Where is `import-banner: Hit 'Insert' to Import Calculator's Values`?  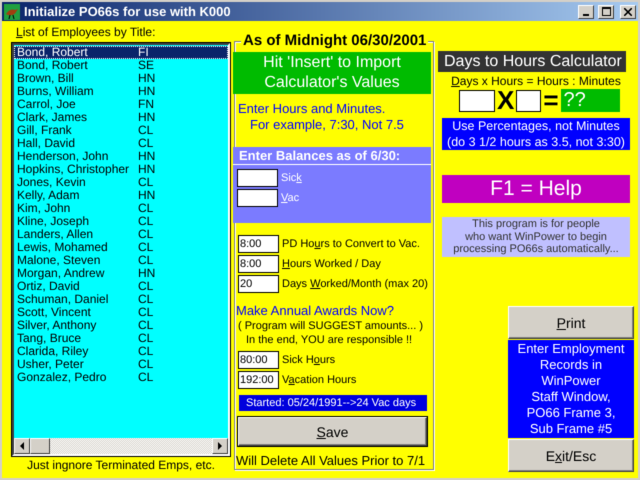 import-banner: Hit 'Insert' to Import Calculator's Values is located at coordinates (332, 73).